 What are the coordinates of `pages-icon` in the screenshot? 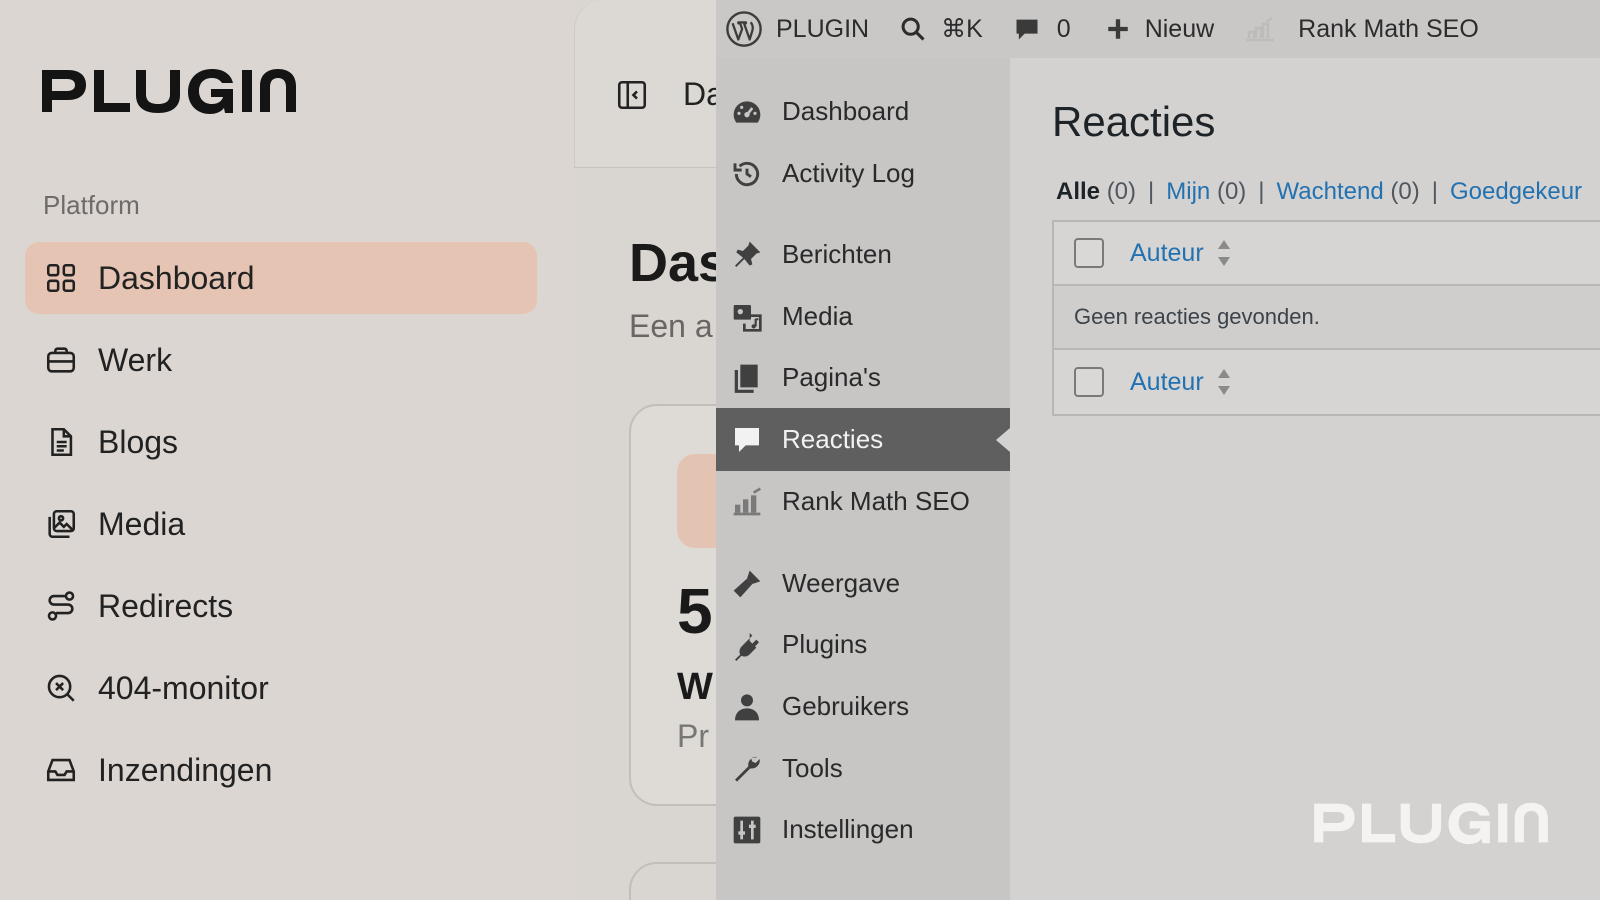 It's located at (747, 378).